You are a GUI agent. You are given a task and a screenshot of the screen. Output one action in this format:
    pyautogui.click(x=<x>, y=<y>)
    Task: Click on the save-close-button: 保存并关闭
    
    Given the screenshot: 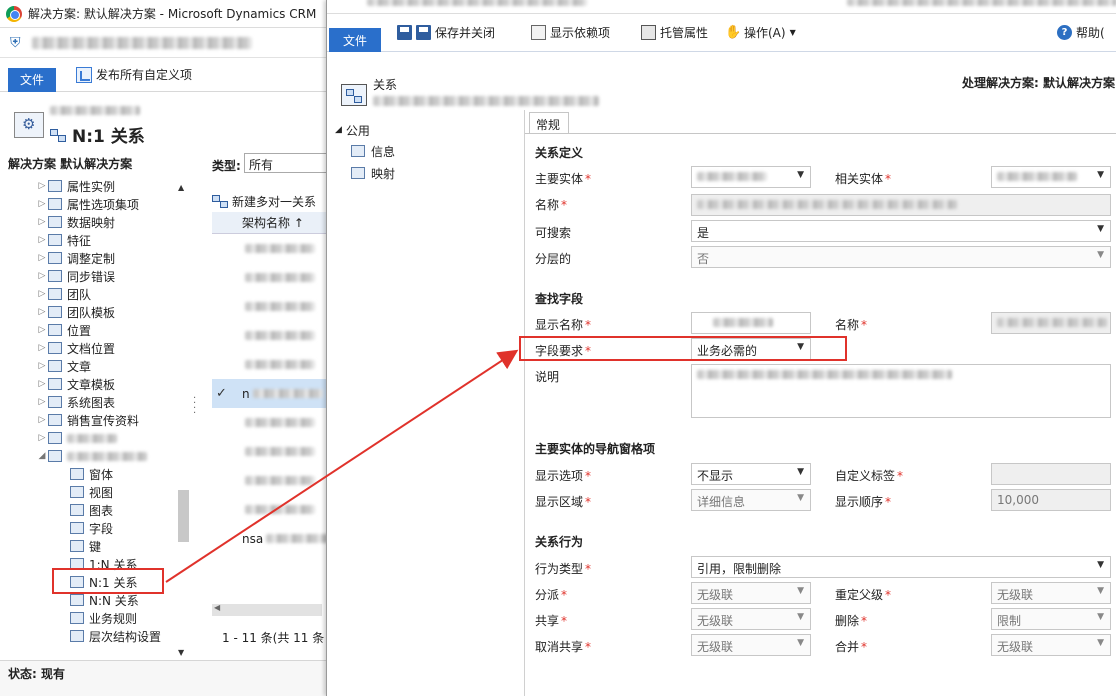 What is the action you would take?
    pyautogui.click(x=446, y=32)
    